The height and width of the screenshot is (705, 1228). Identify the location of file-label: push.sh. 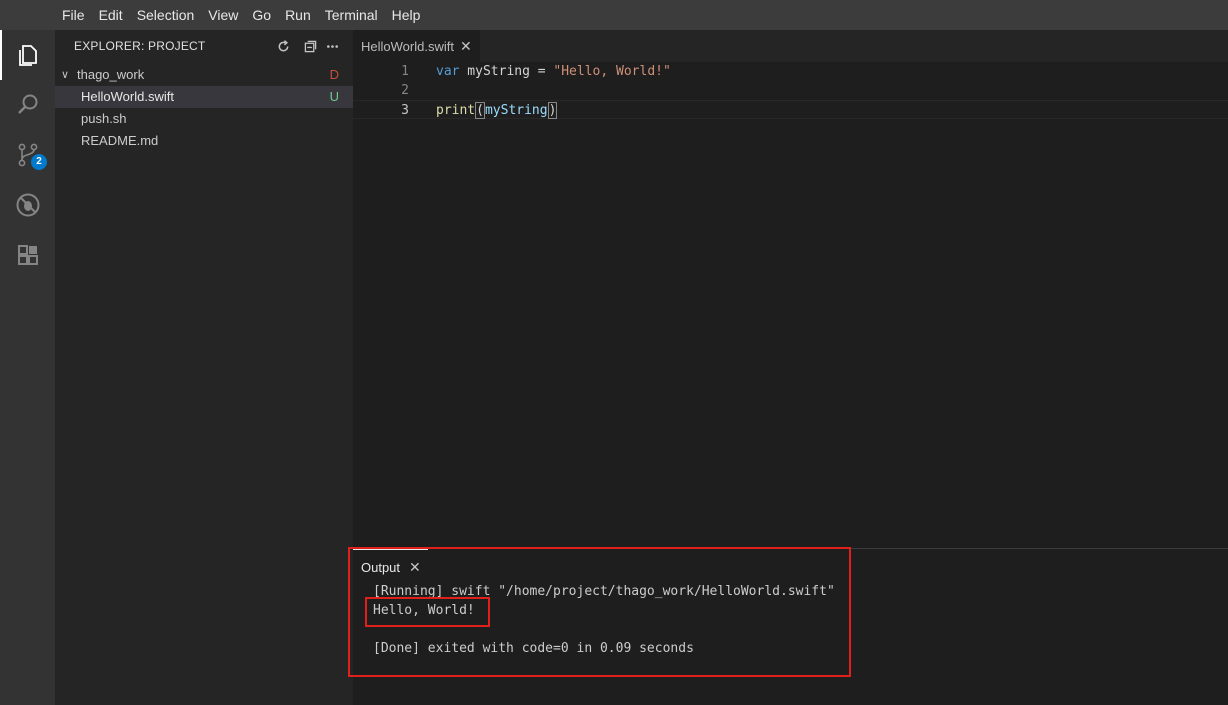
(104, 118).